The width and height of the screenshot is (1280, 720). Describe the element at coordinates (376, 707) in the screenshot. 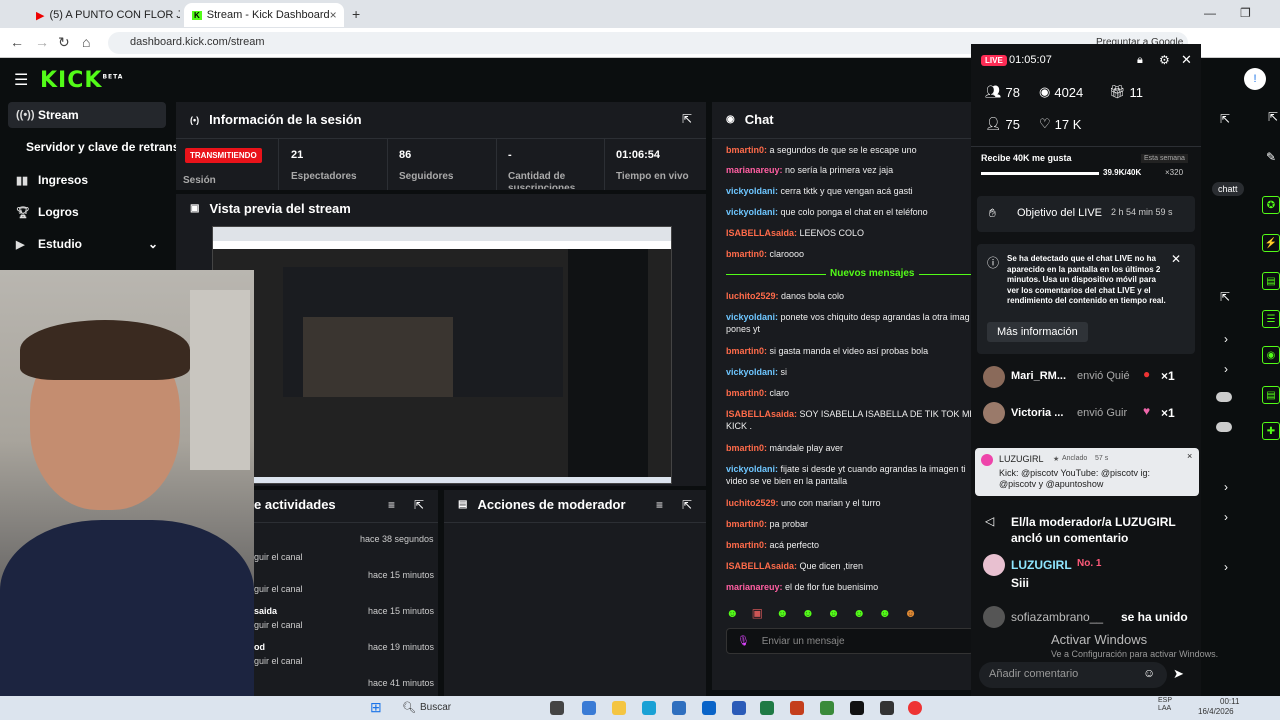

I see `windows-icon: ⊞` at that location.